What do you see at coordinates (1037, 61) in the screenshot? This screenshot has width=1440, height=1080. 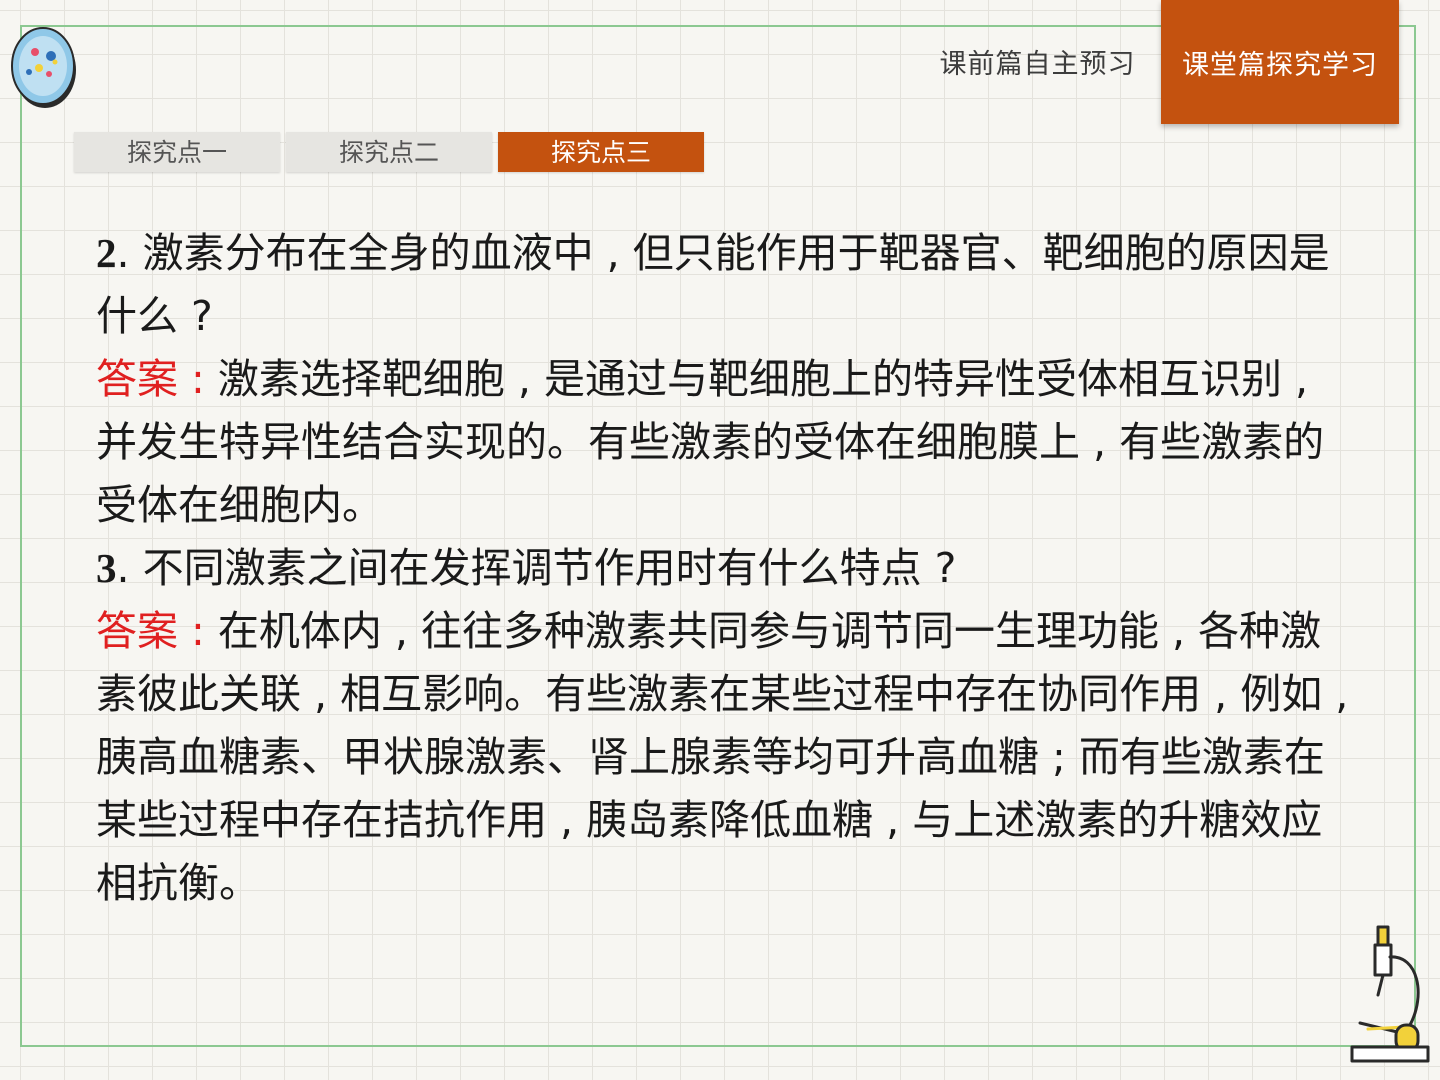 I see `tab-pre-class-preview: 课前篇自主预习` at bounding box center [1037, 61].